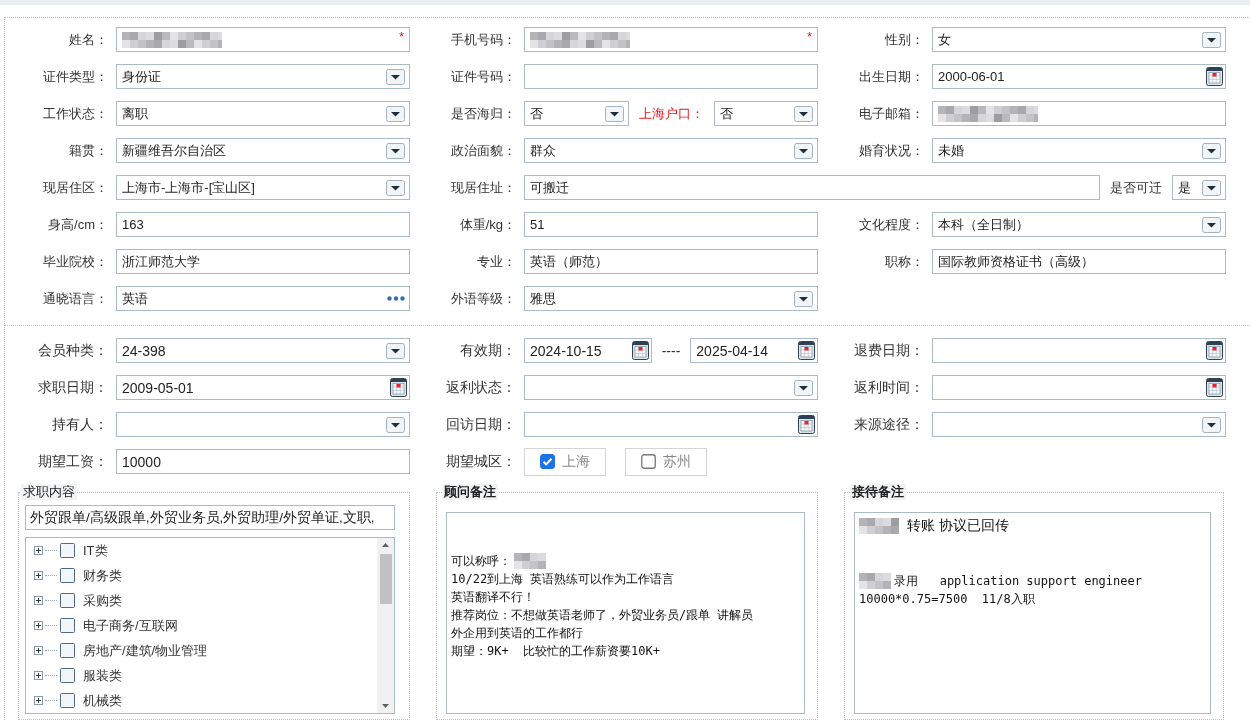 The image size is (1250, 722). Describe the element at coordinates (102, 700) in the screenshot. I see `category-label: 机械类` at that location.